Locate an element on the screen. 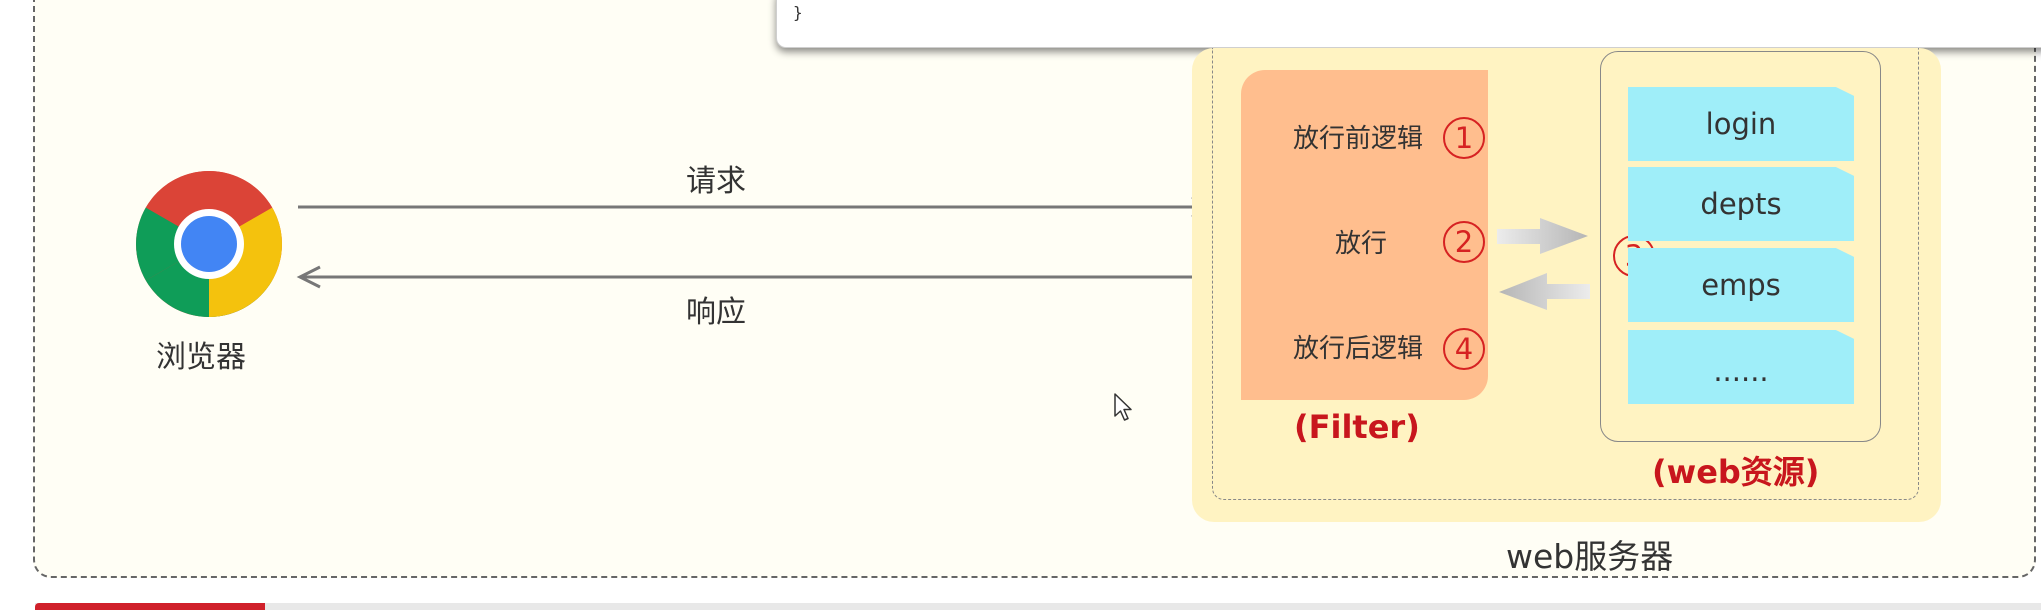 The image size is (2041, 610). step-number-2: 2 is located at coordinates (1464, 242).